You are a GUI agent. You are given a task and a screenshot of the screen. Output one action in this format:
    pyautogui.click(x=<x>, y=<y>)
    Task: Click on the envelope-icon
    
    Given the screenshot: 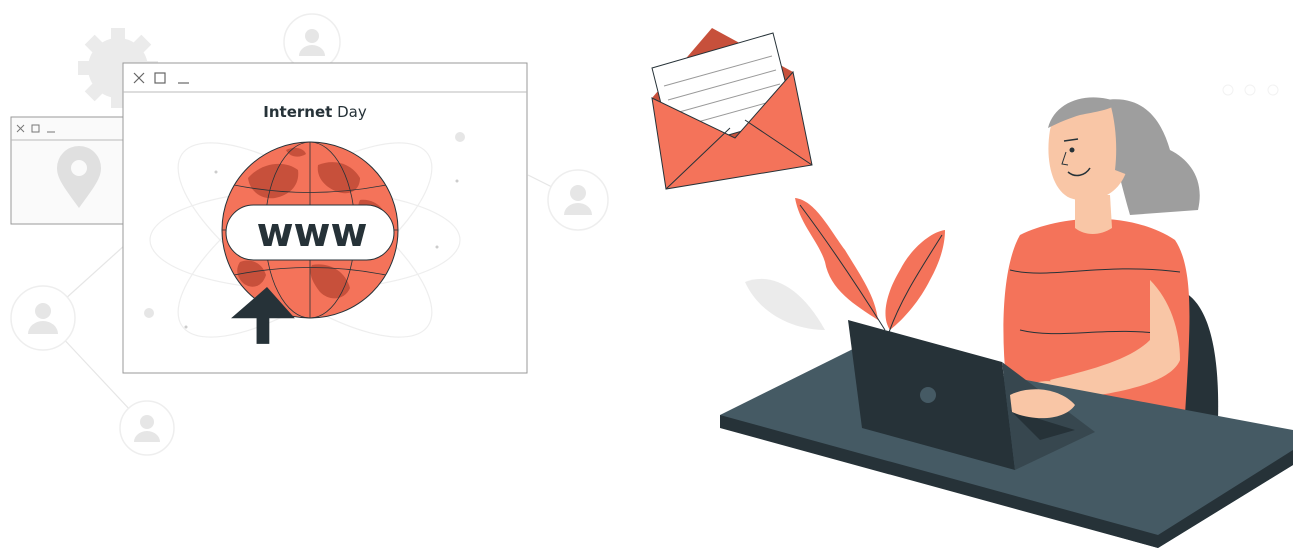 What is the action you would take?
    pyautogui.click(x=732, y=109)
    